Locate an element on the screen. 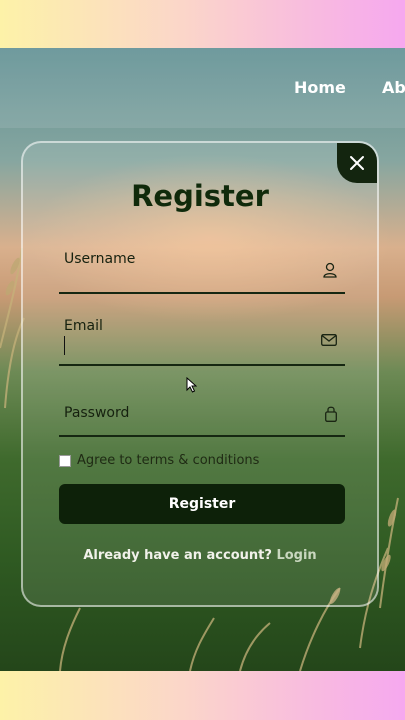 The image size is (405, 720). account-prompt-text: Already have an account? is located at coordinates (177, 555).